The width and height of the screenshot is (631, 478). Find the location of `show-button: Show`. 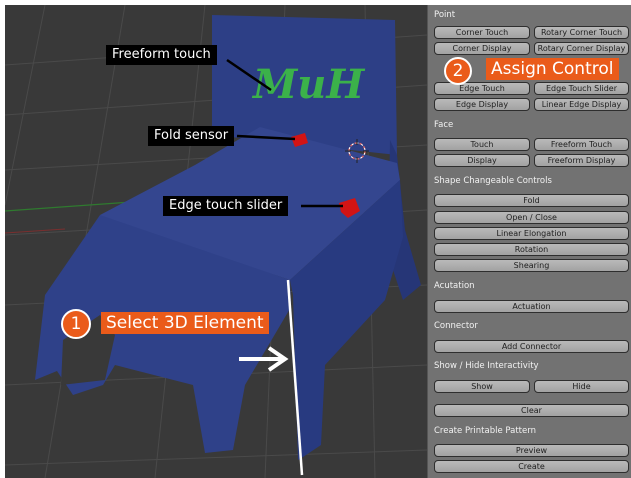

show-button: Show is located at coordinates (482, 386).